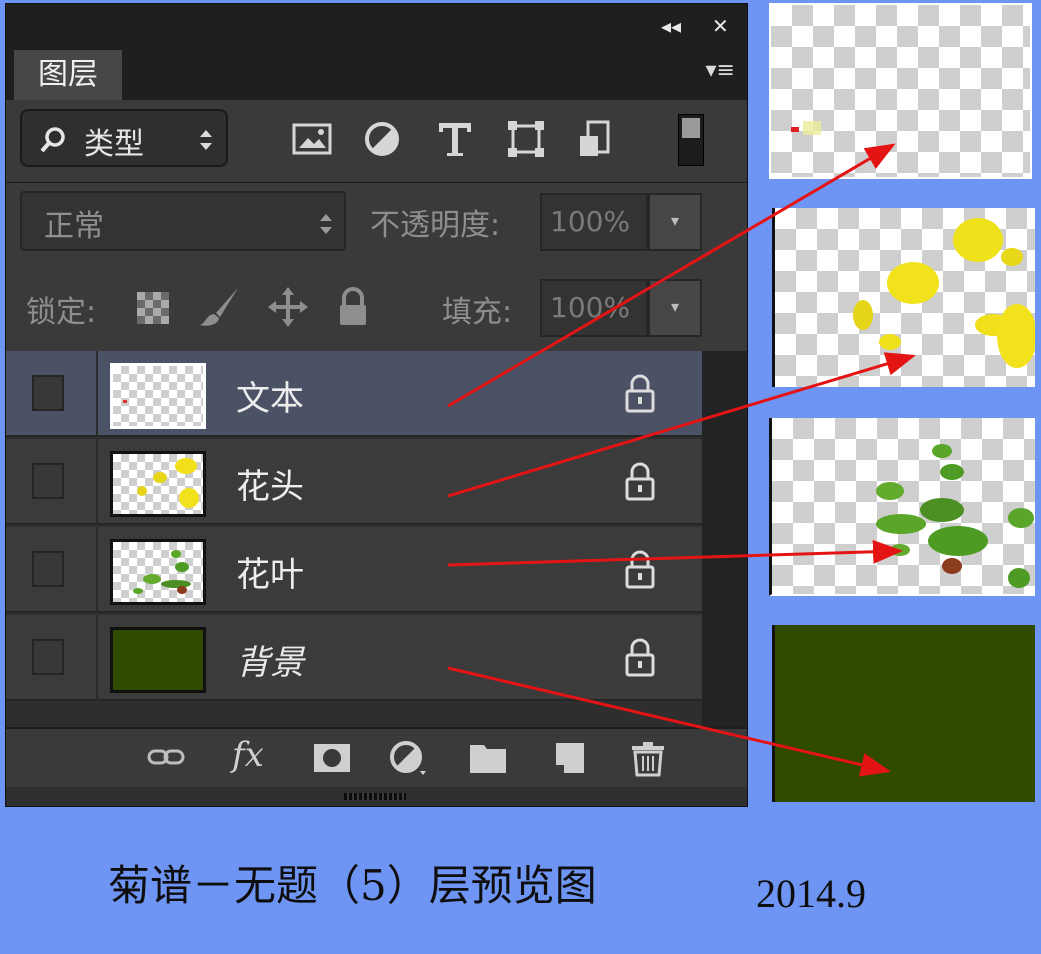  What do you see at coordinates (669, 721) in the screenshot?
I see `arrow-bg-to-preview` at bounding box center [669, 721].